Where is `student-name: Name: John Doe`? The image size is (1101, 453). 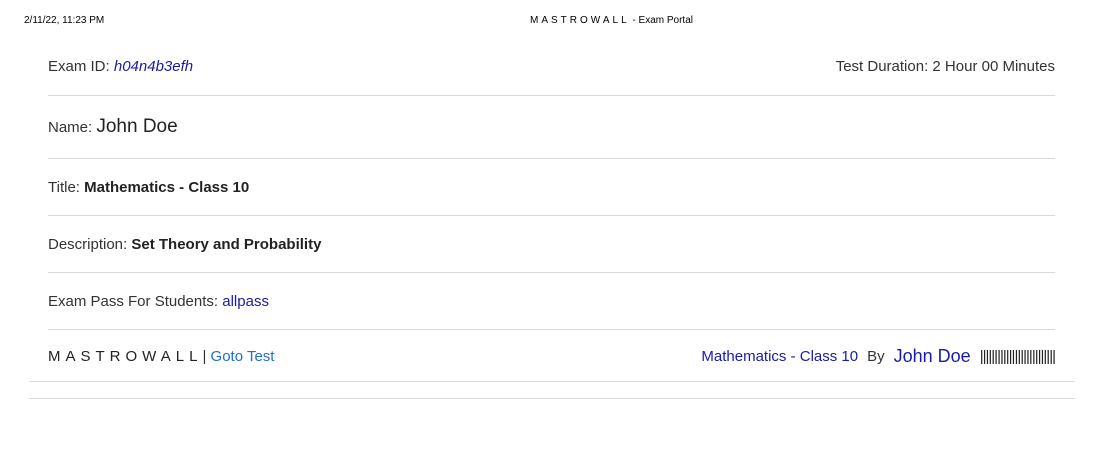 student-name: Name: John Doe is located at coordinates (113, 127).